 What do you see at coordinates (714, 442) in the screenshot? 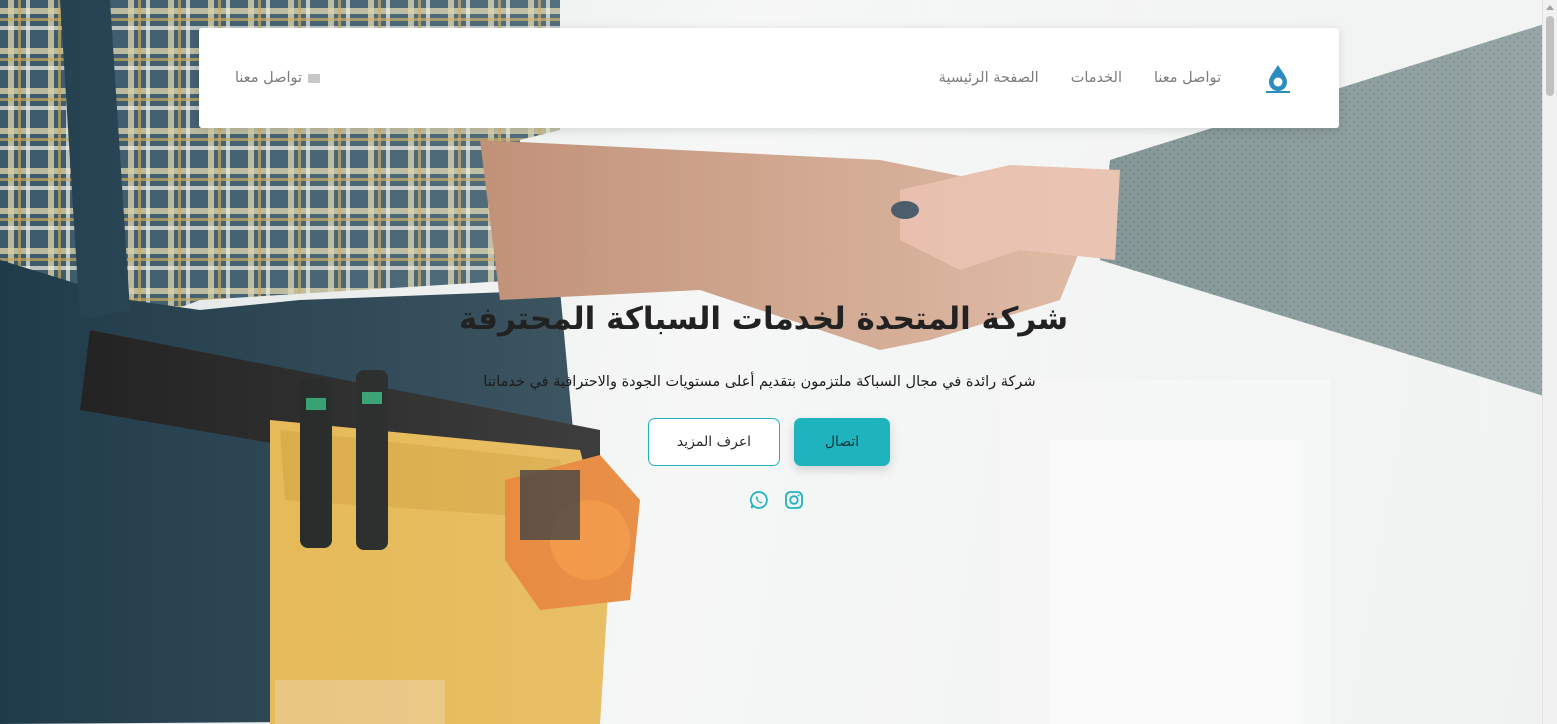
I see `learn-more-button: اعرف المزيد` at bounding box center [714, 442].